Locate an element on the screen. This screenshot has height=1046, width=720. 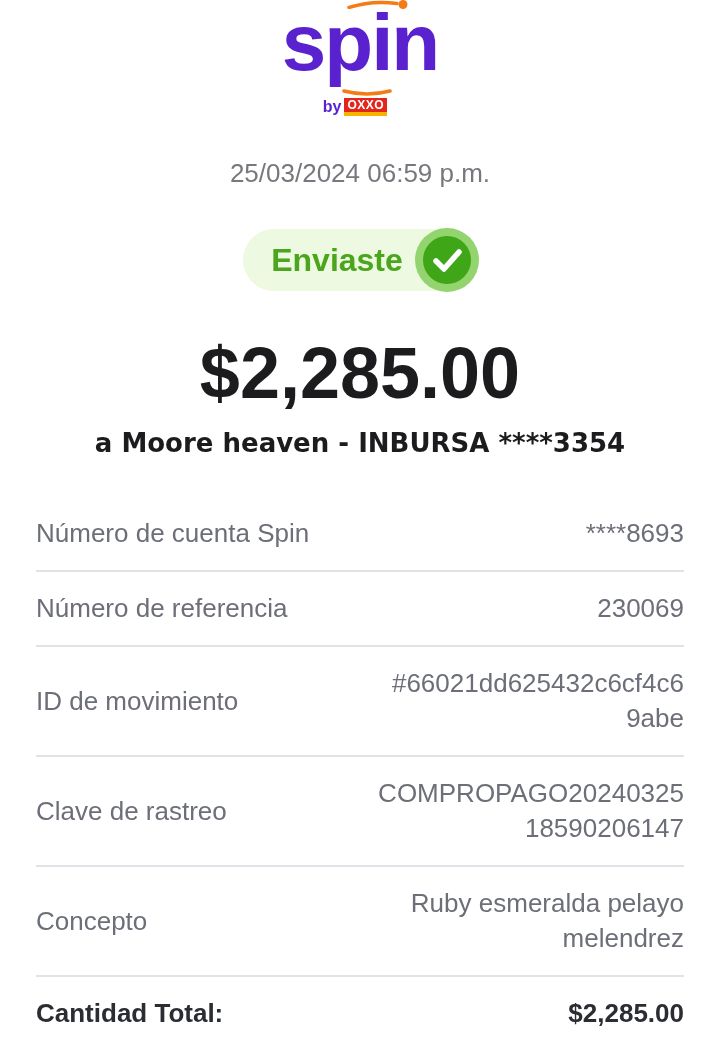
logo-arc-drawing is located at coordinates (378, 4).